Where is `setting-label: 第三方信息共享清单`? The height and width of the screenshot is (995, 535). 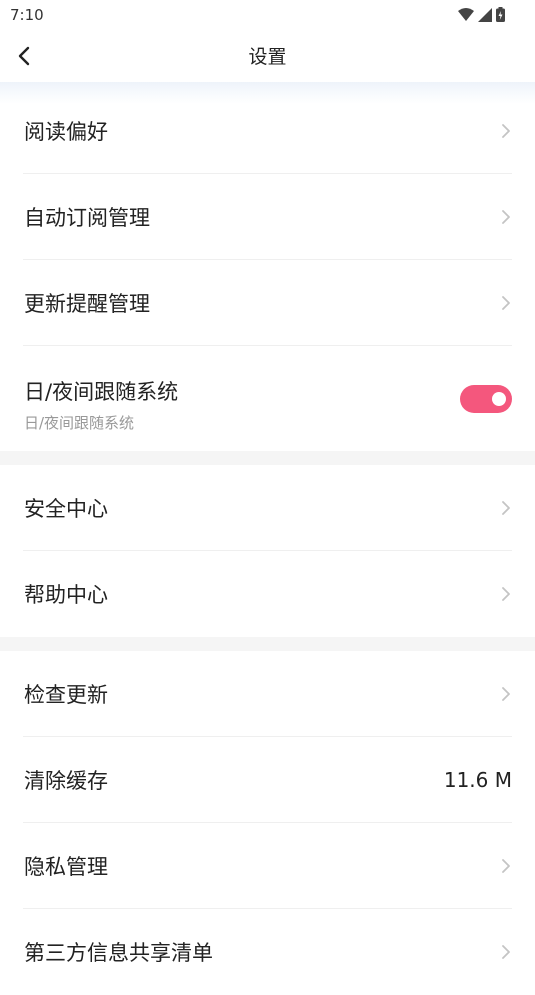
setting-label: 第三方信息共享清单 is located at coordinates (118, 953).